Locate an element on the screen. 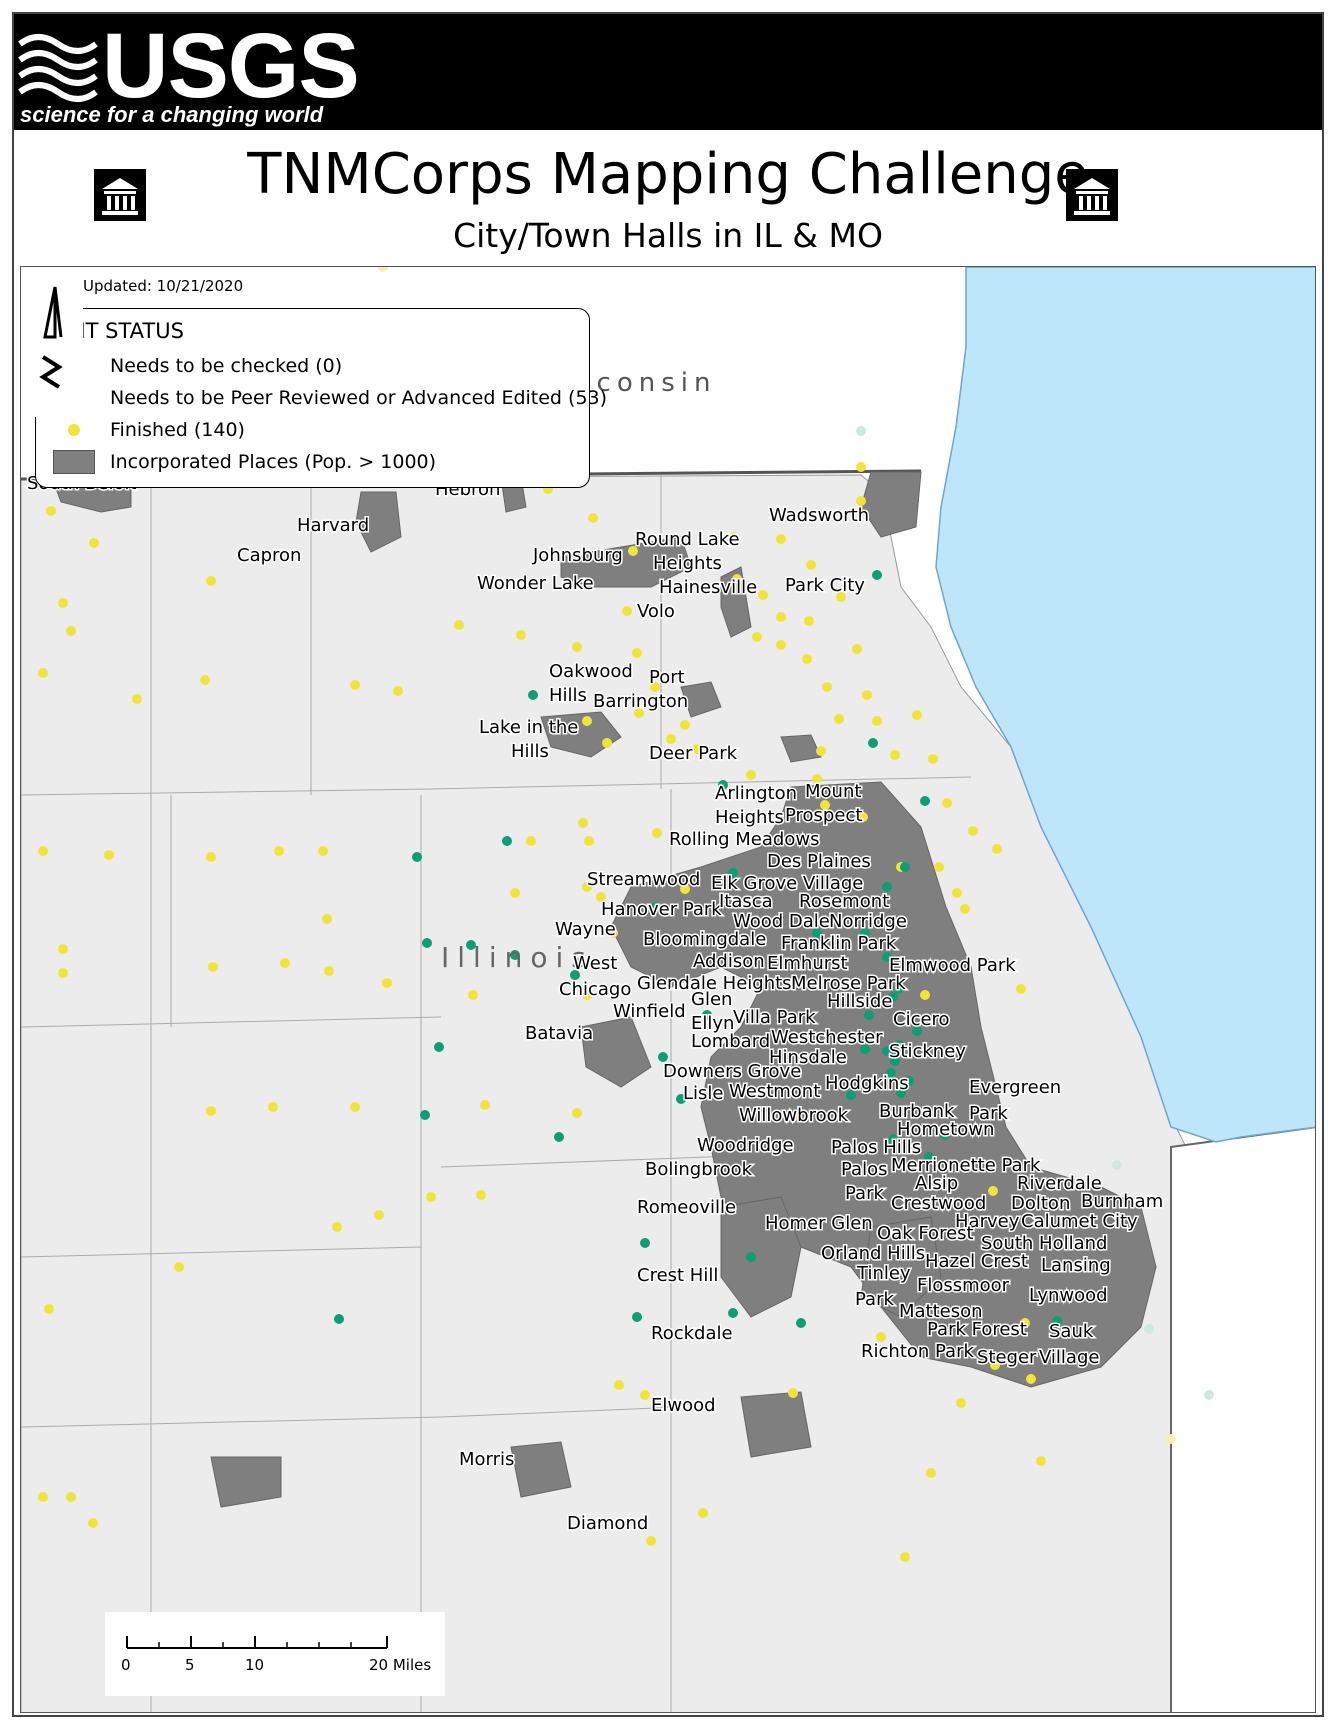 The image size is (1336, 1729). legend-item-finished: Finished (140) is located at coordinates (147, 430).